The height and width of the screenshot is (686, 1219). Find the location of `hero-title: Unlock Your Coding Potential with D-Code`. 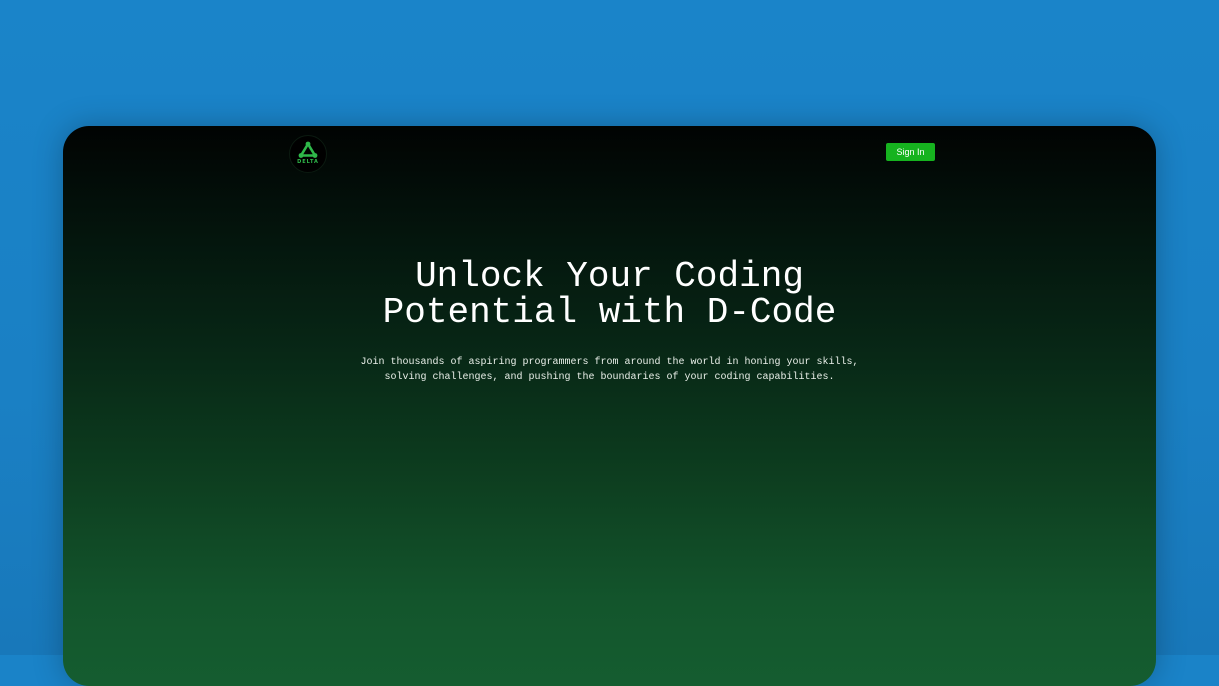

hero-title: Unlock Your Coding Potential with D-Code is located at coordinates (609, 295).